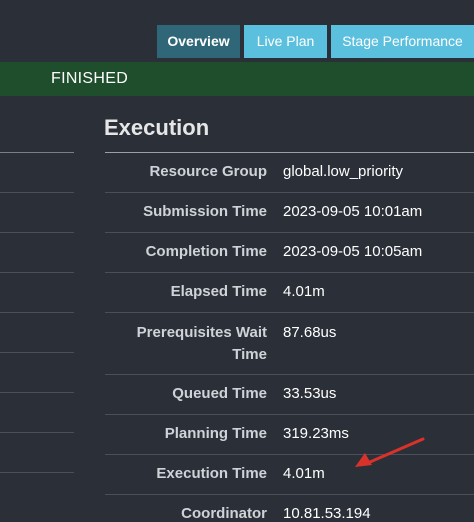 The width and height of the screenshot is (474, 522). I want to click on annotation-arrow-icon, so click(390, 452).